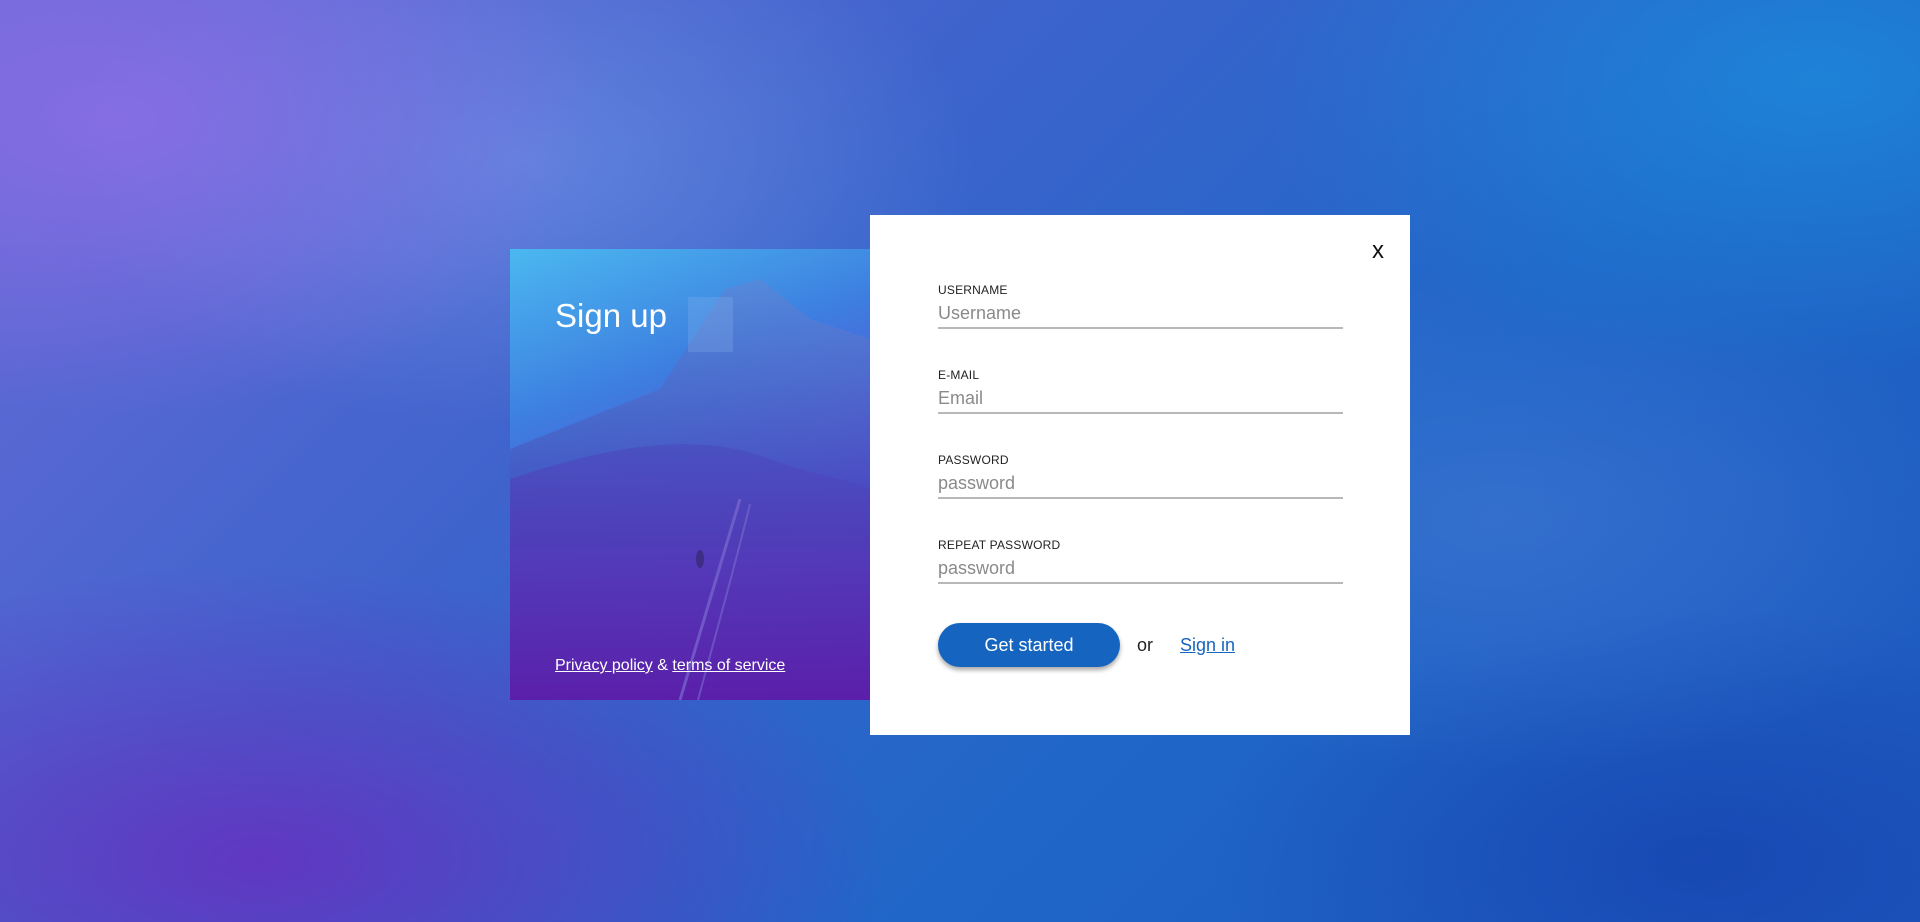 The width and height of the screenshot is (1920, 922). I want to click on sign-in-link: Sign in, so click(1207, 645).